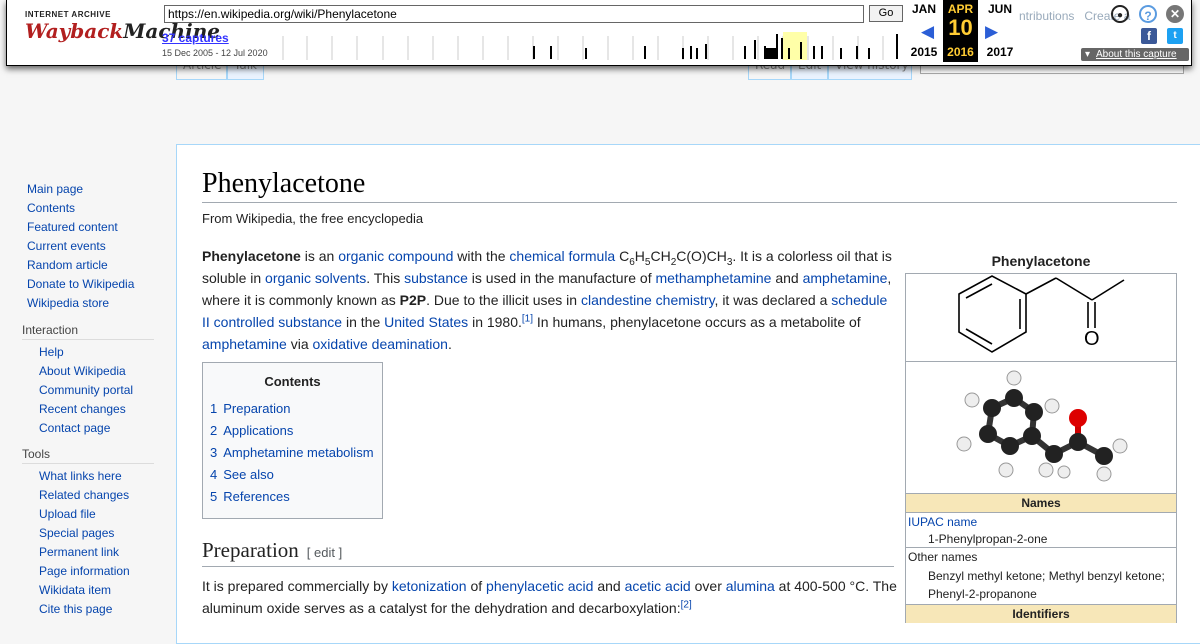 This screenshot has width=1200, height=644. Describe the element at coordinates (436, 278) in the screenshot. I see `link-substance: substance` at that location.